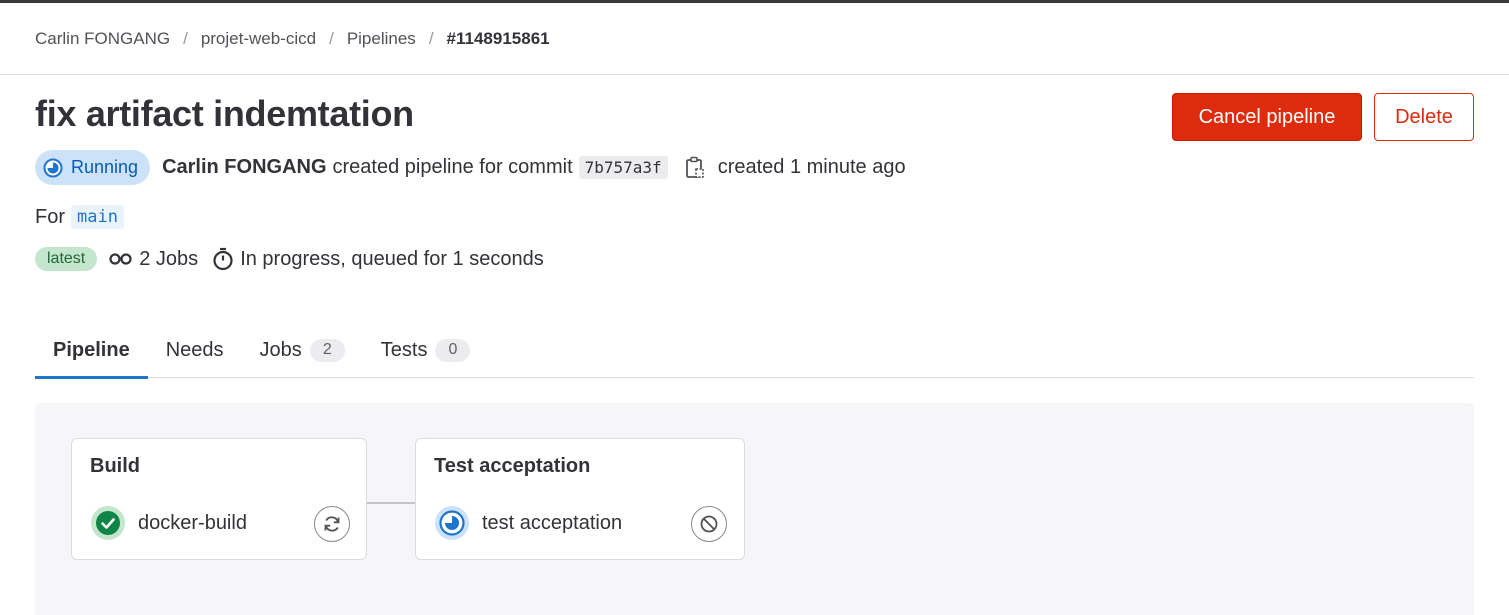 The image size is (1509, 615). Describe the element at coordinates (50, 216) in the screenshot. I see `for-label: For` at that location.